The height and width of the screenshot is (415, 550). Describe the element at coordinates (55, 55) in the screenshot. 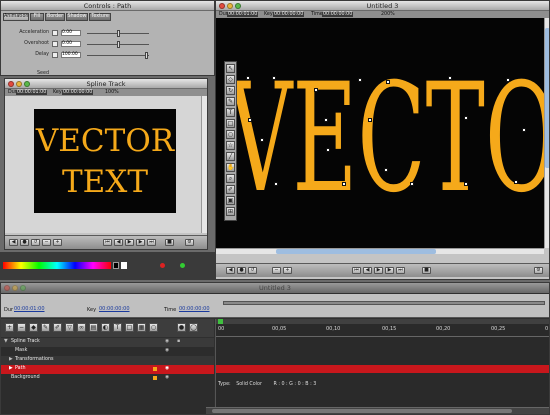

I see `delay-swatch` at that location.